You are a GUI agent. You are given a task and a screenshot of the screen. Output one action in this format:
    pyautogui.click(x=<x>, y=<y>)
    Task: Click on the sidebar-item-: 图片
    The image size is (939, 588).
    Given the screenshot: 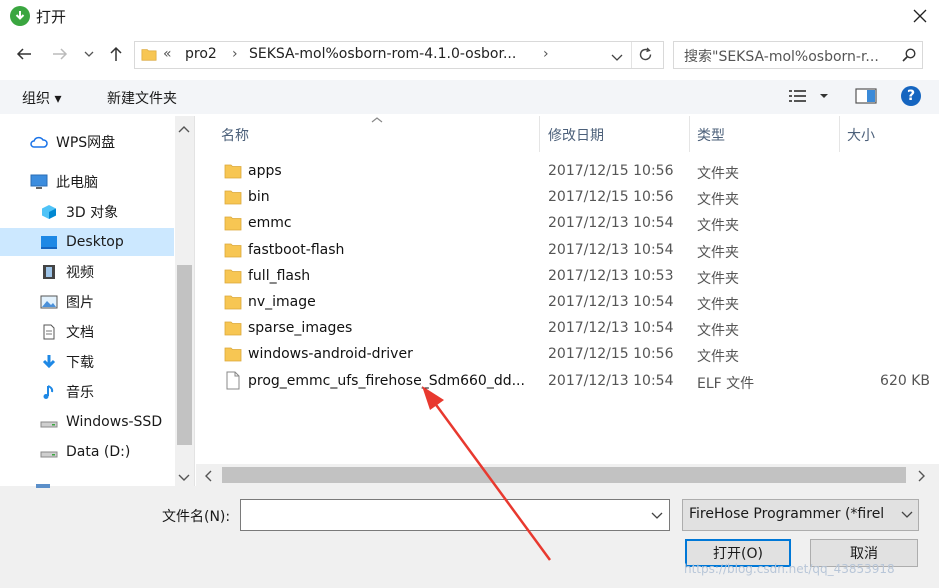 What is the action you would take?
    pyautogui.click(x=87, y=302)
    